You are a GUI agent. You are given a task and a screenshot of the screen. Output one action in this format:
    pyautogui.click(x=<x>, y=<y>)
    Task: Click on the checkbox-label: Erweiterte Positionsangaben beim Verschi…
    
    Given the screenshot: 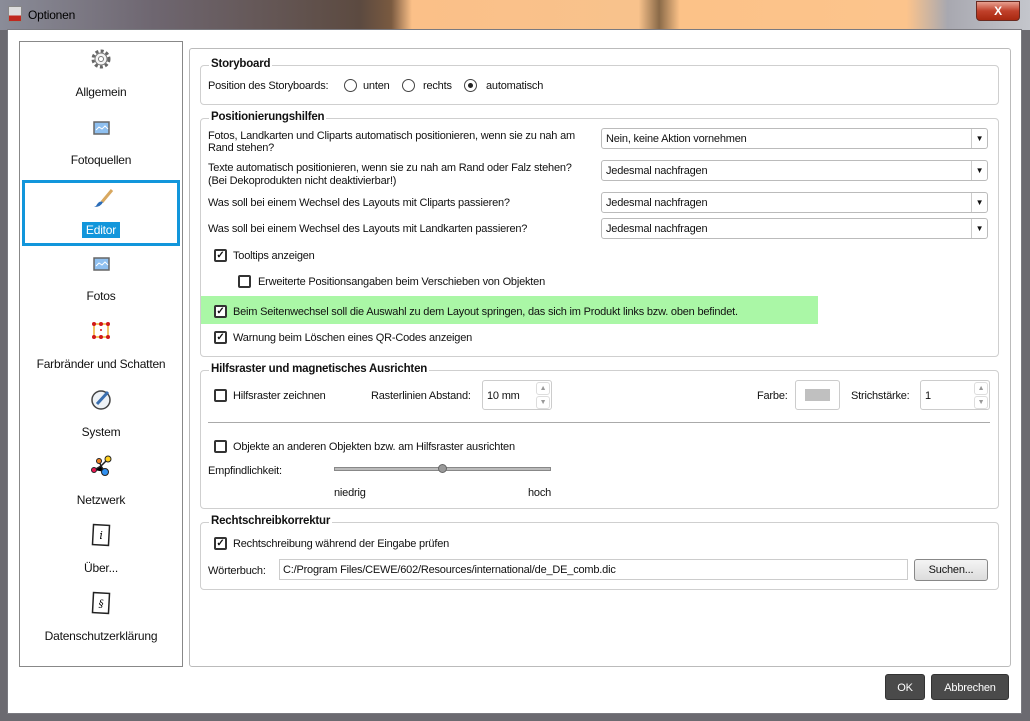 What is the action you would take?
    pyautogui.click(x=402, y=282)
    